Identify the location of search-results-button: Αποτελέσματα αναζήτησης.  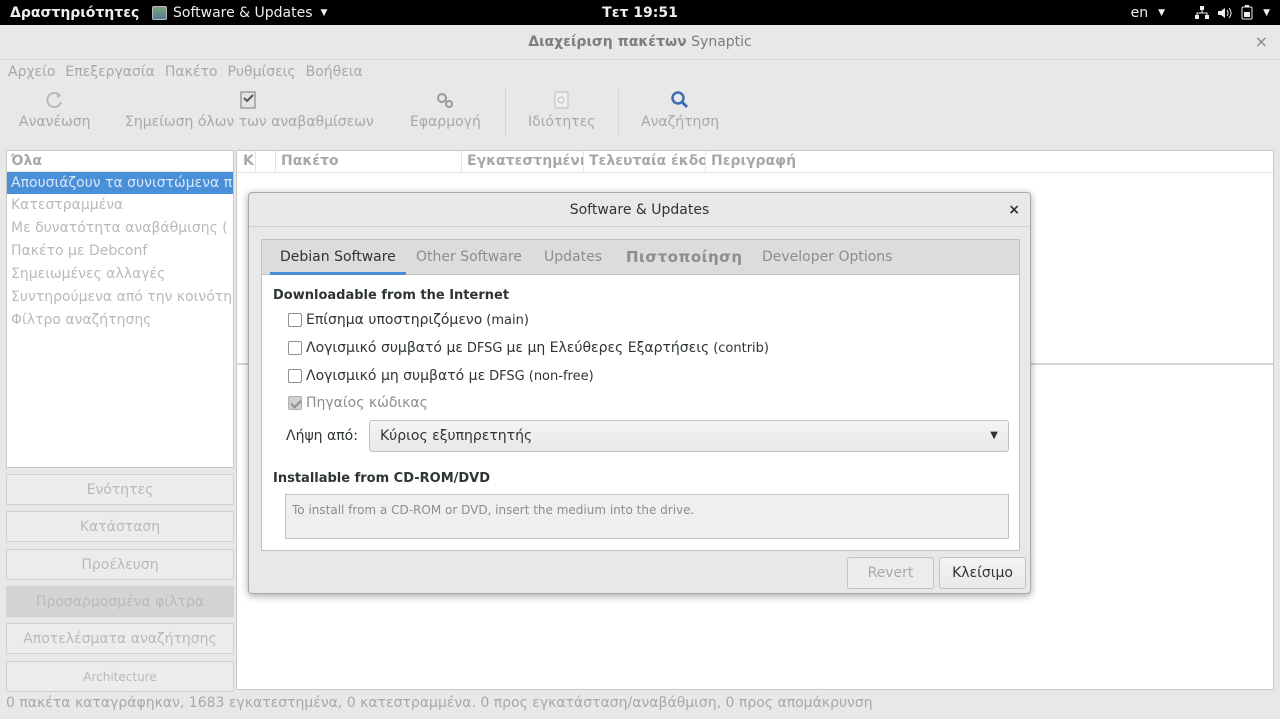
(120, 638).